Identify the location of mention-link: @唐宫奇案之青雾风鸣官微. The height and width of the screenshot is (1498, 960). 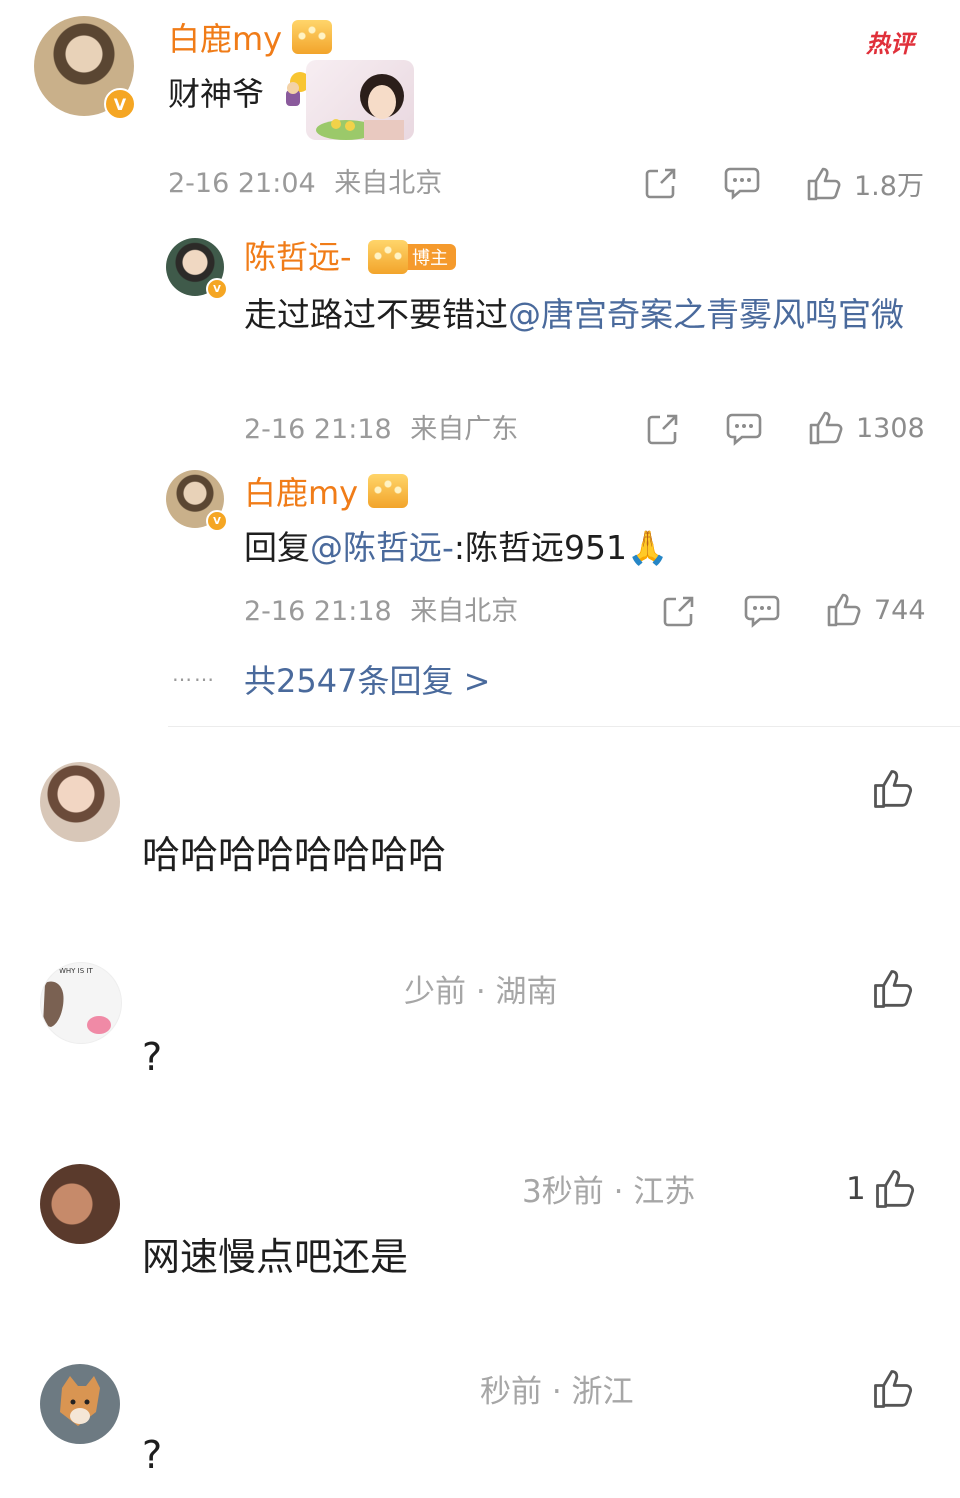
(706, 314).